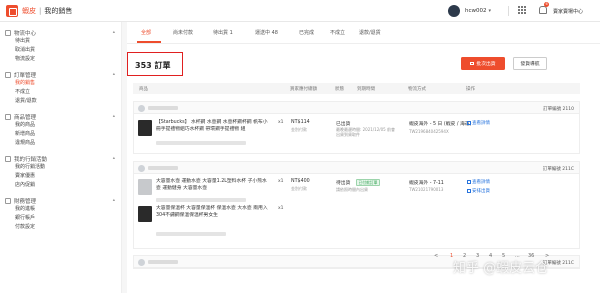 This screenshot has width=600, height=293. Describe the element at coordinates (299, 129) in the screenshot. I see `payment-method: 金別付款` at that location.